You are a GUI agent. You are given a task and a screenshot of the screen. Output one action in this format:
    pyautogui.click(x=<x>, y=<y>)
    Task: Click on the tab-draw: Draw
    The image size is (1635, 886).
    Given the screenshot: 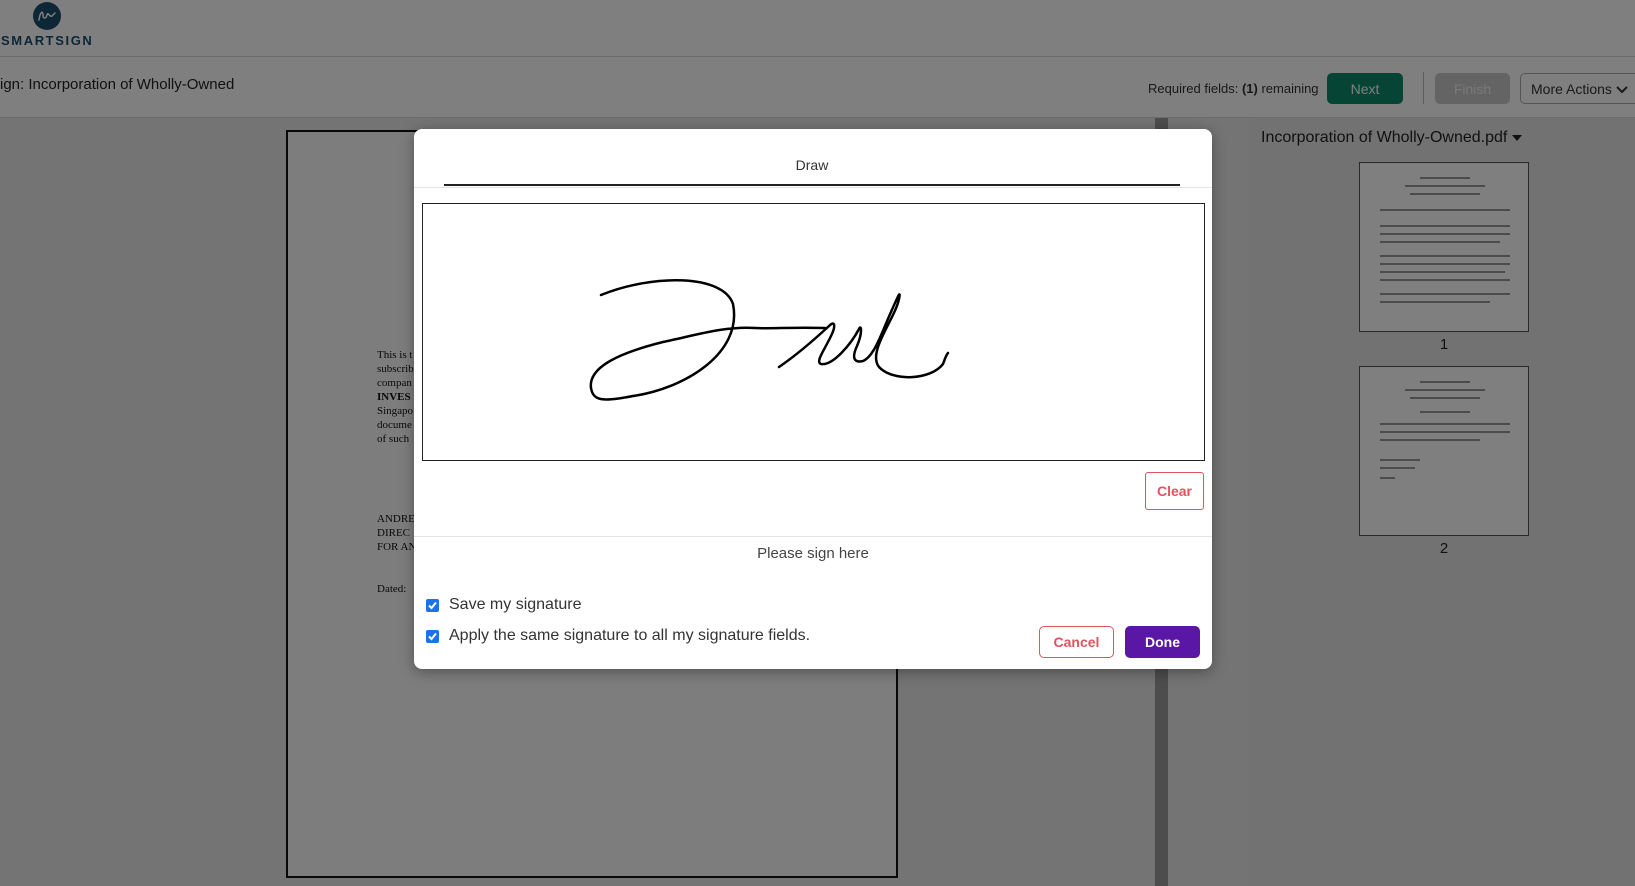 What is the action you would take?
    pyautogui.click(x=812, y=165)
    